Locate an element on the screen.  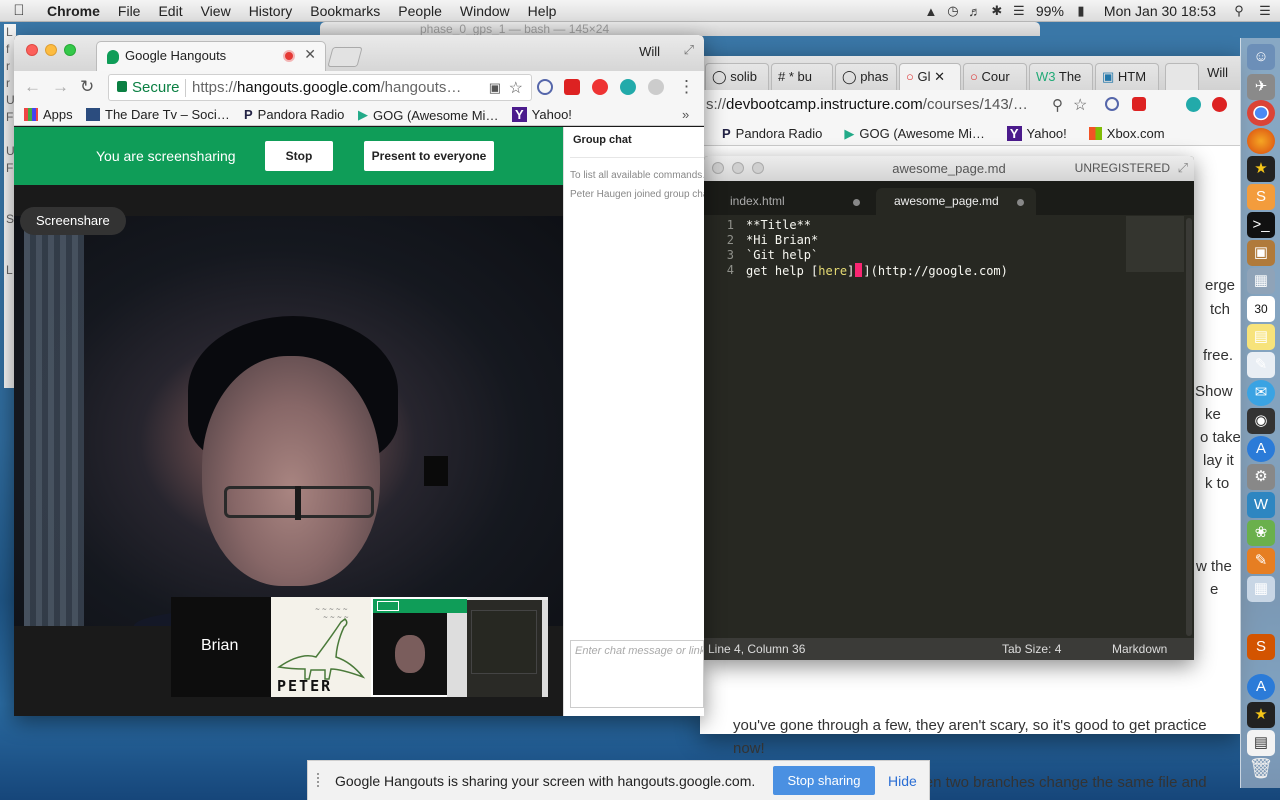
menu-app-name: Chrome is located at coordinates (73, 11).